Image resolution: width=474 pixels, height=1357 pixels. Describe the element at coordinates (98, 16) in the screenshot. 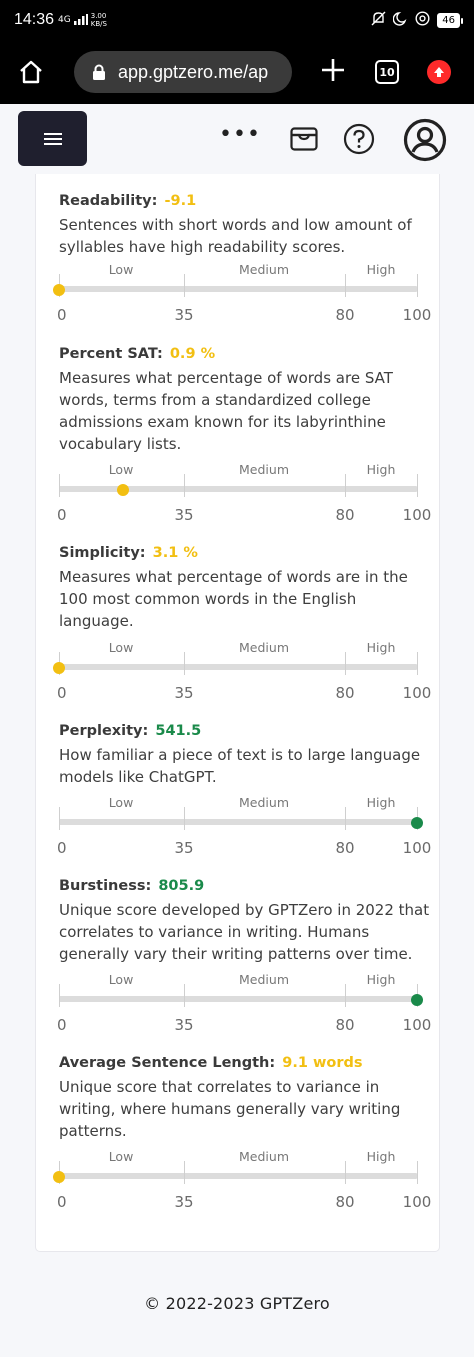

I see `data-speed-value: 3.00` at that location.